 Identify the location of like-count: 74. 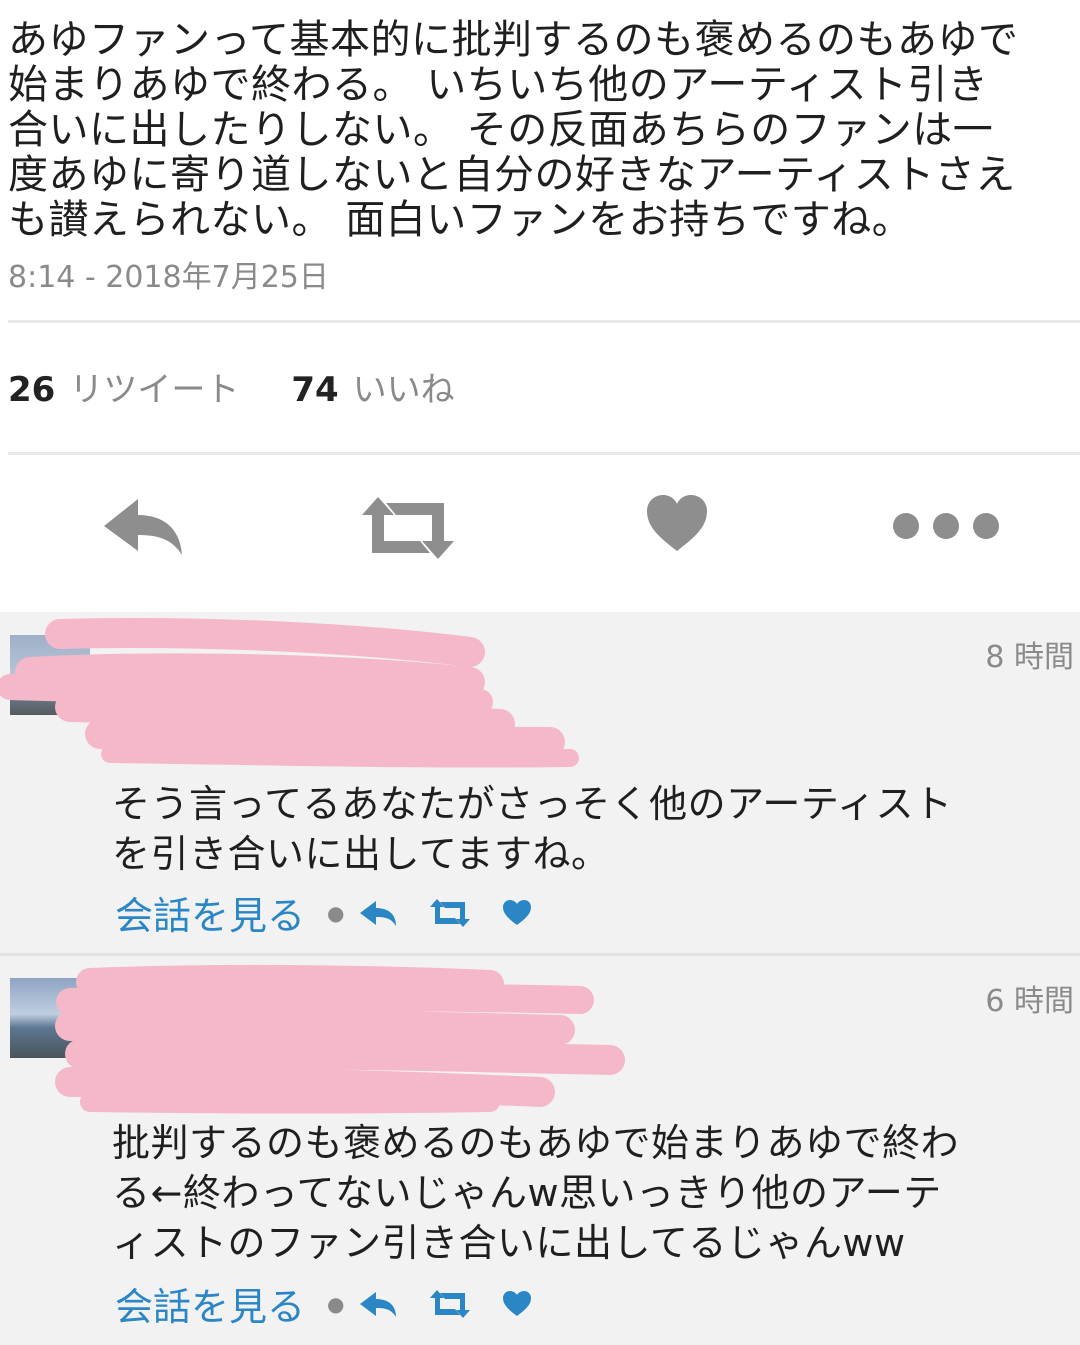
(314, 390).